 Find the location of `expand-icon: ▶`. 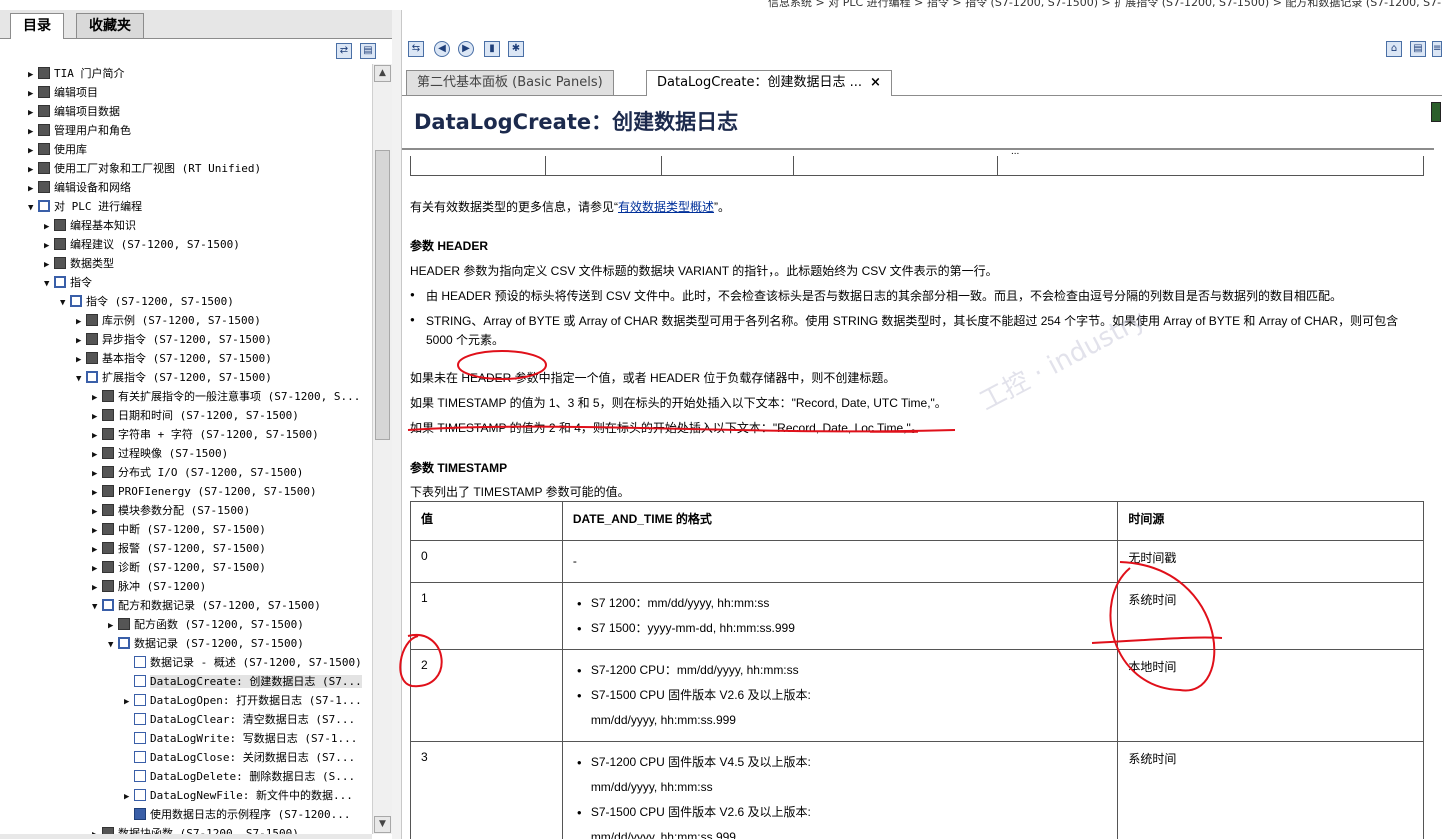

expand-icon: ▶ is located at coordinates (97, 830).